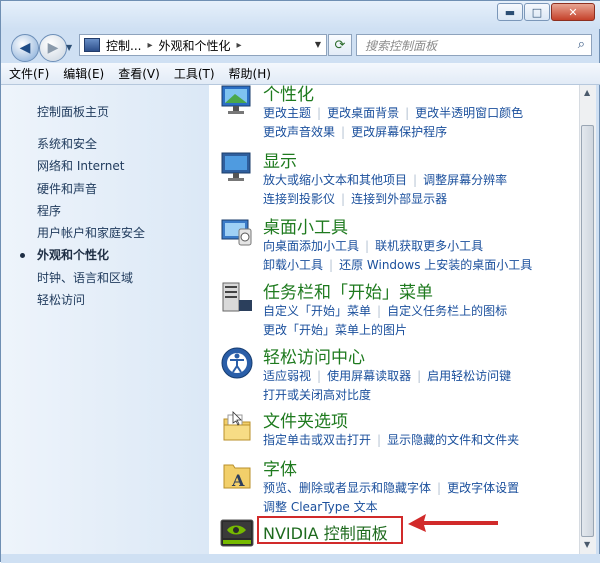 The image size is (600, 563). I want to click on sidebar-item-appearance: 外观和个性化, so click(82, 255).